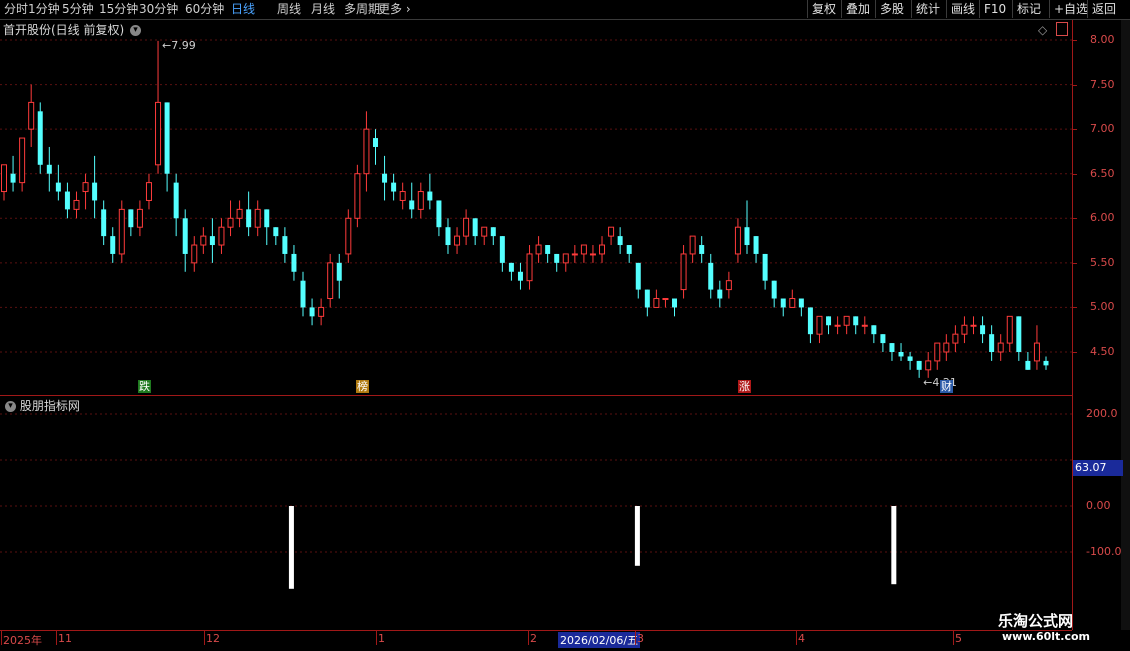 Image resolution: width=1130 pixels, height=651 pixels. Describe the element at coordinates (362, 386) in the screenshot. I see `event-marker-1: 榜` at that location.